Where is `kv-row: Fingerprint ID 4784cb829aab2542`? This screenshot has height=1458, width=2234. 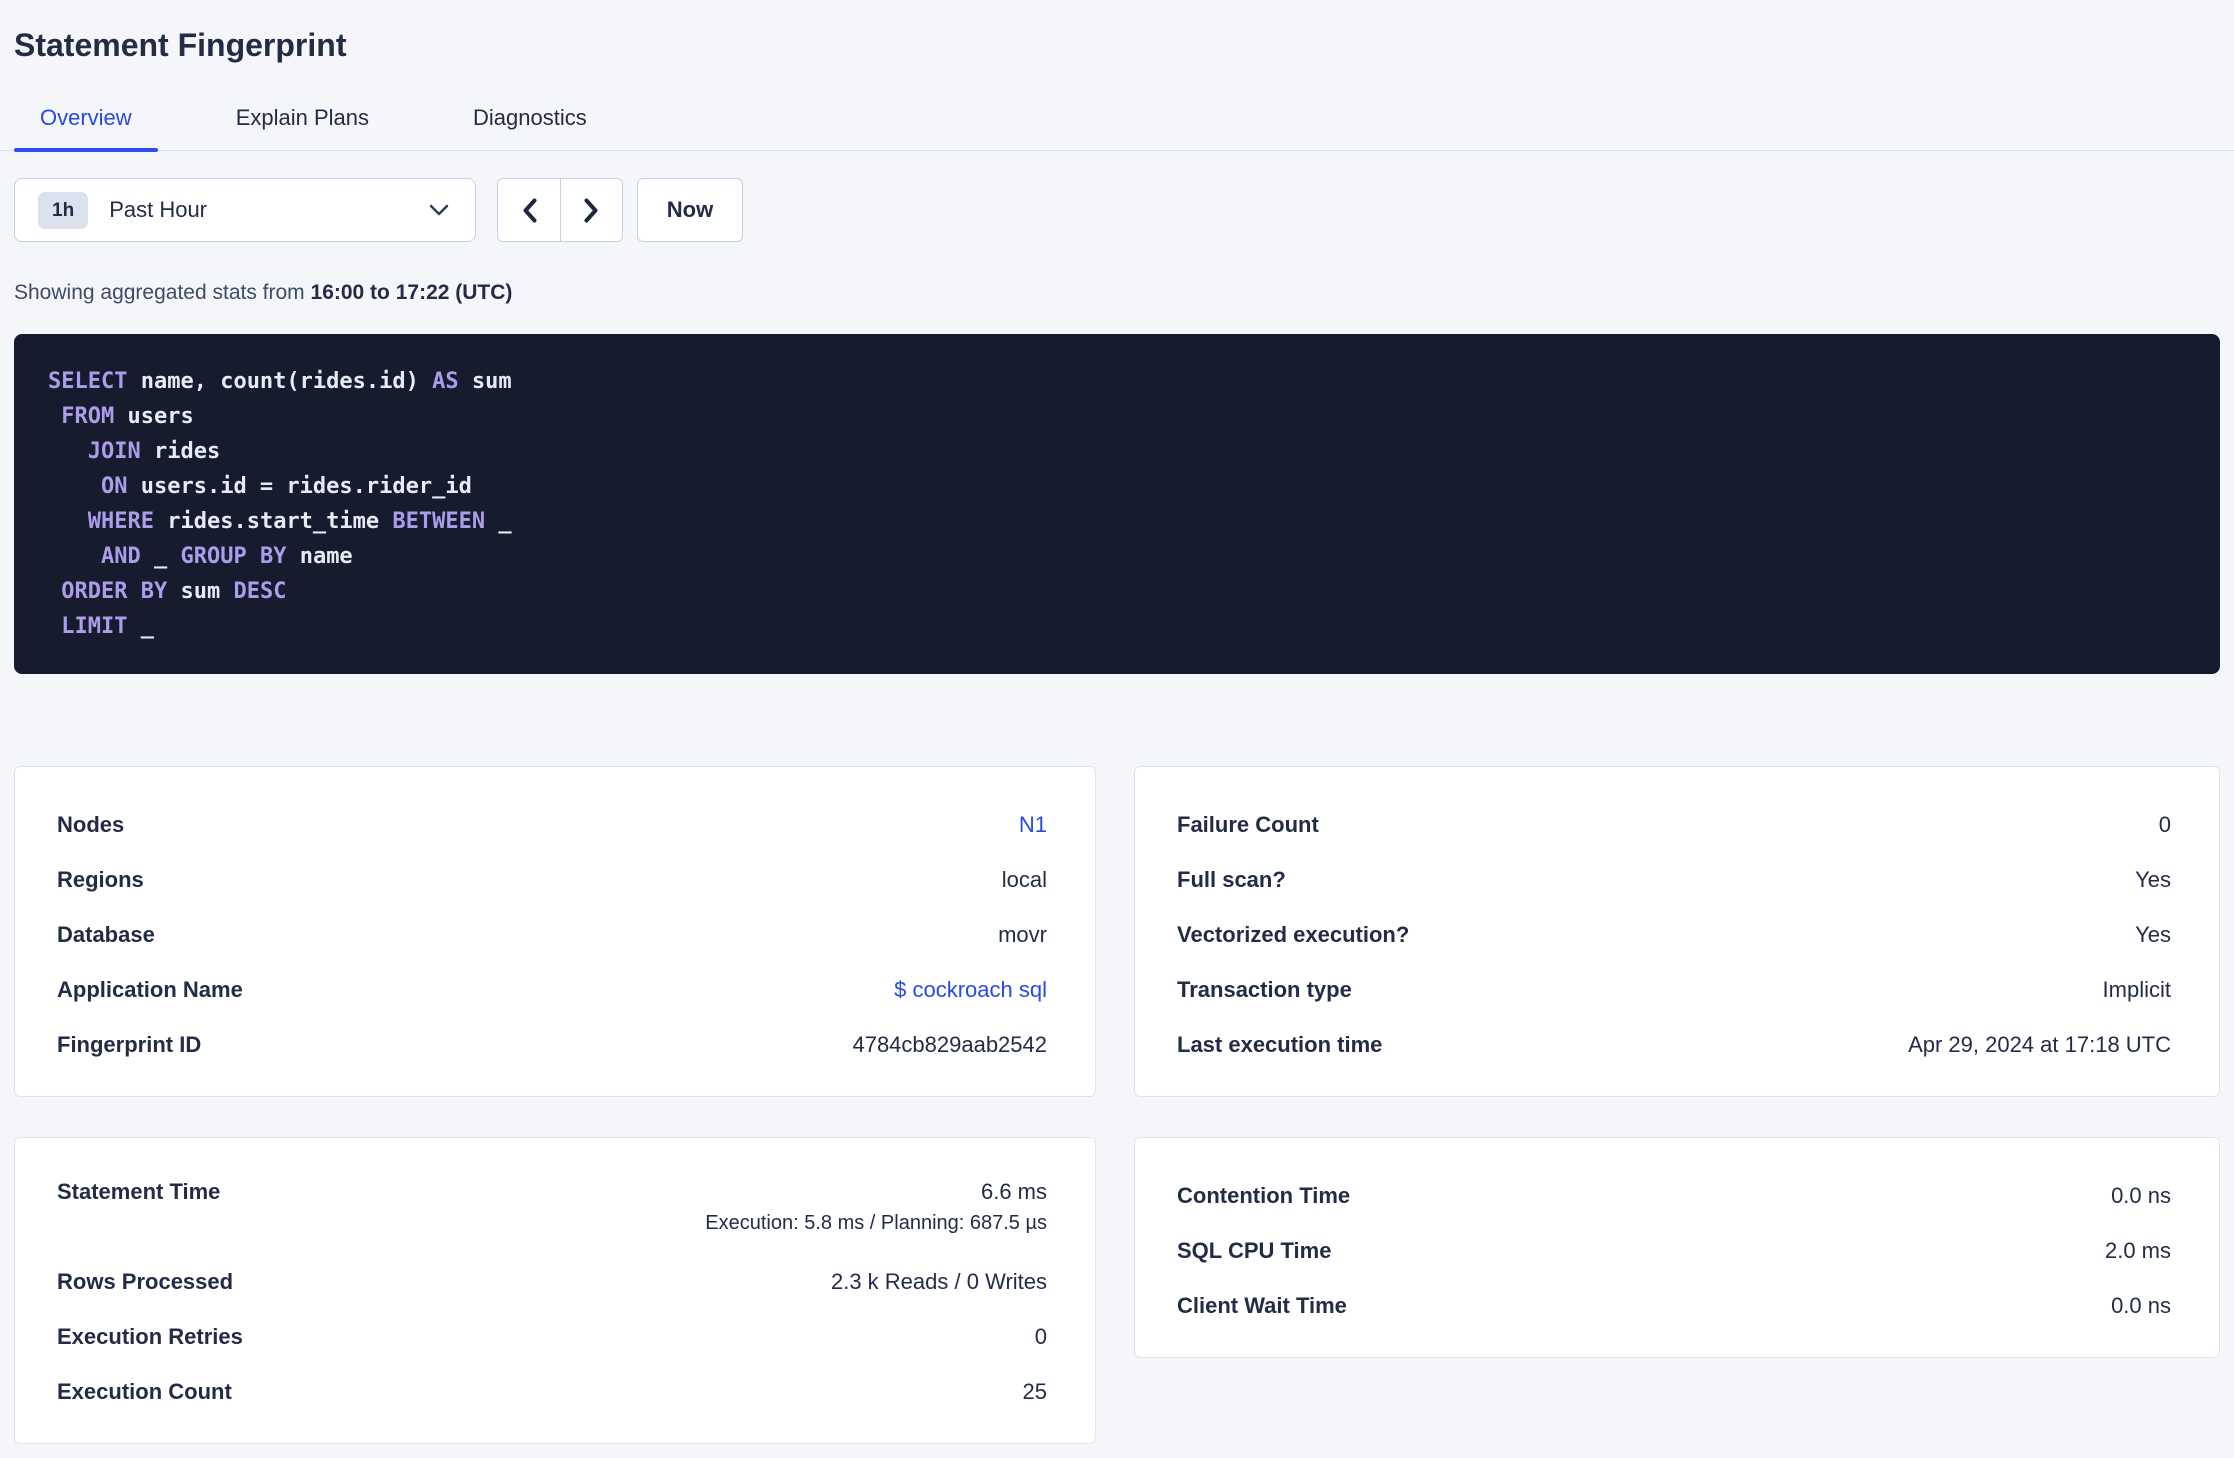
kv-row: Fingerprint ID 4784cb829aab2542 is located at coordinates (552, 1044).